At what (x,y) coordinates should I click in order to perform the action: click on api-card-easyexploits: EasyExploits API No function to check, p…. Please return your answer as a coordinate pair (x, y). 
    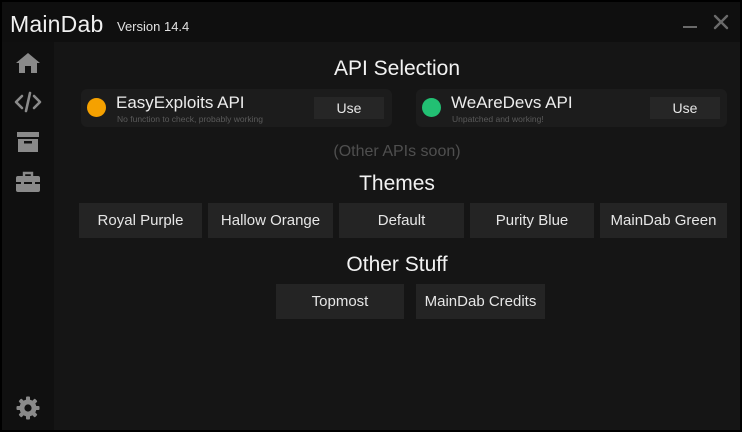
    Looking at the image, I should click on (236, 108).